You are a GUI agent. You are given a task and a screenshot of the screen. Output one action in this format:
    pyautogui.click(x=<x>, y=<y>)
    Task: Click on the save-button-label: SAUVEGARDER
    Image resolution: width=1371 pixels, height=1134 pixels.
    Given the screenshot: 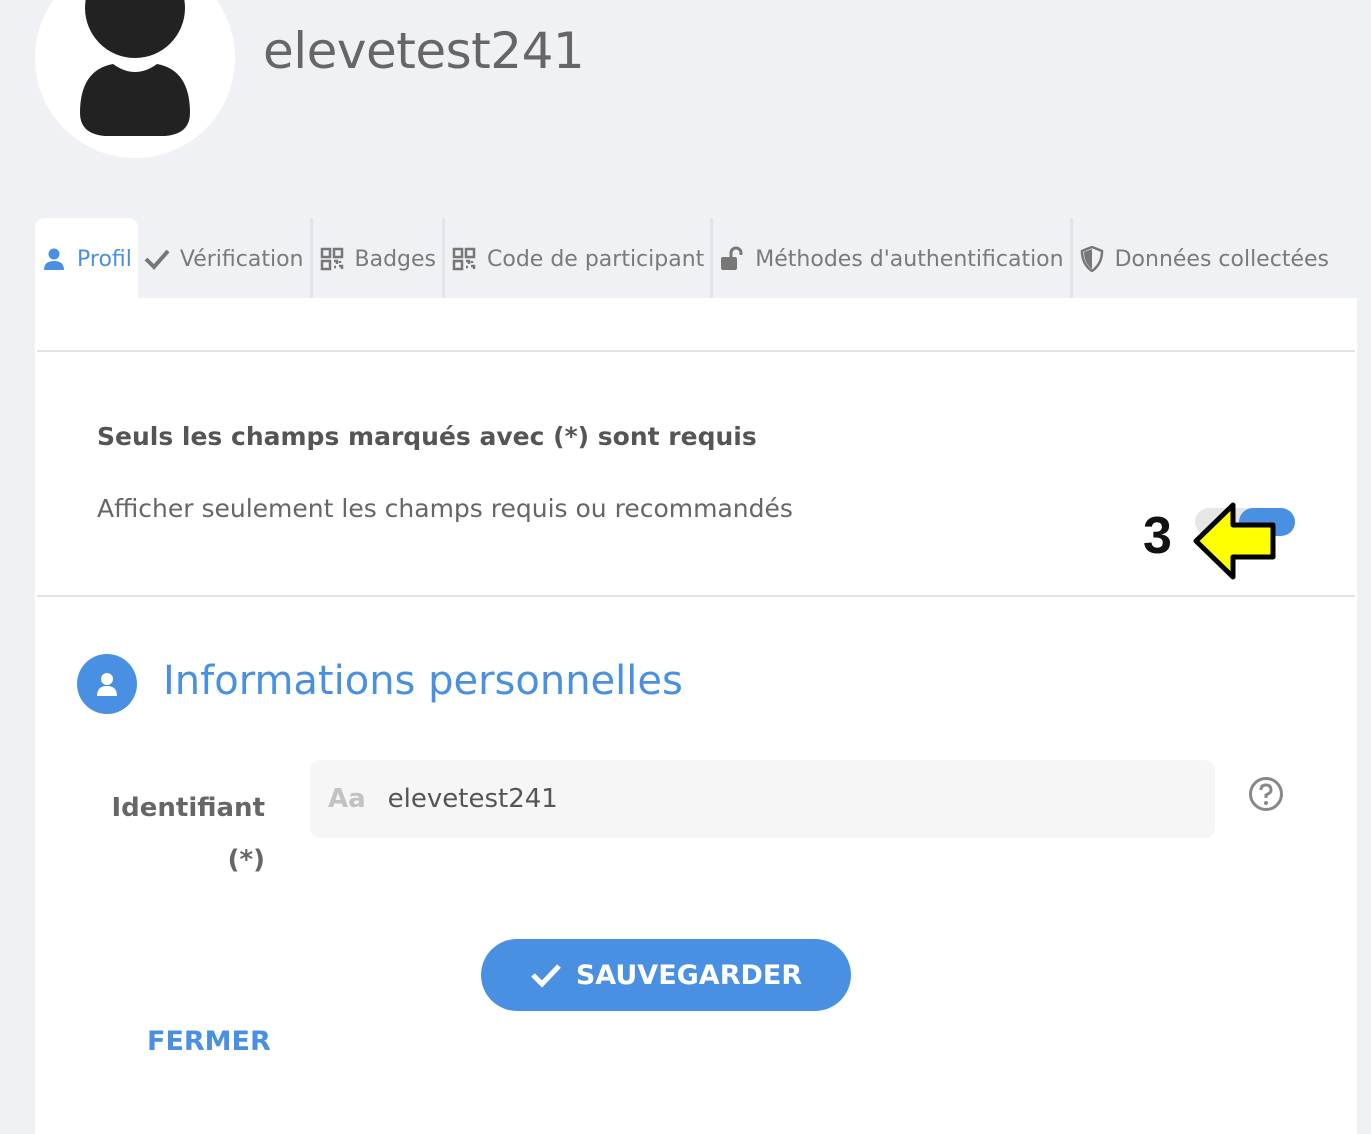 What is the action you would take?
    pyautogui.click(x=689, y=975)
    